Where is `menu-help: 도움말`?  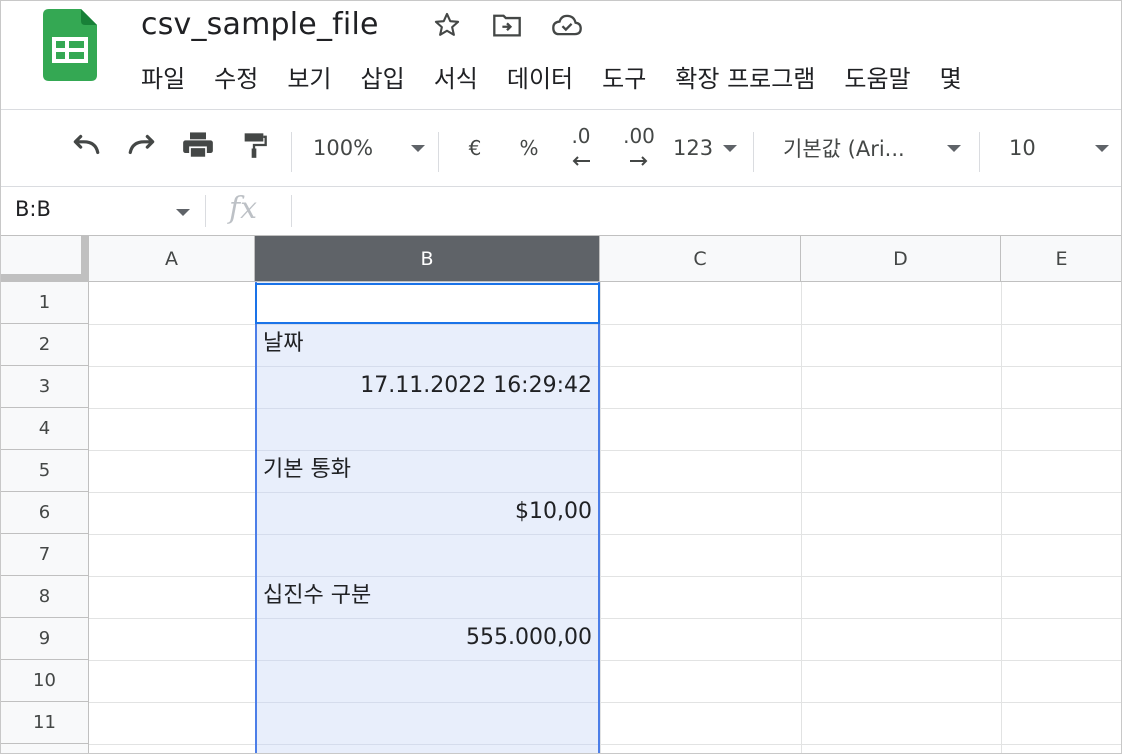
menu-help: 도움말 is located at coordinates (877, 79).